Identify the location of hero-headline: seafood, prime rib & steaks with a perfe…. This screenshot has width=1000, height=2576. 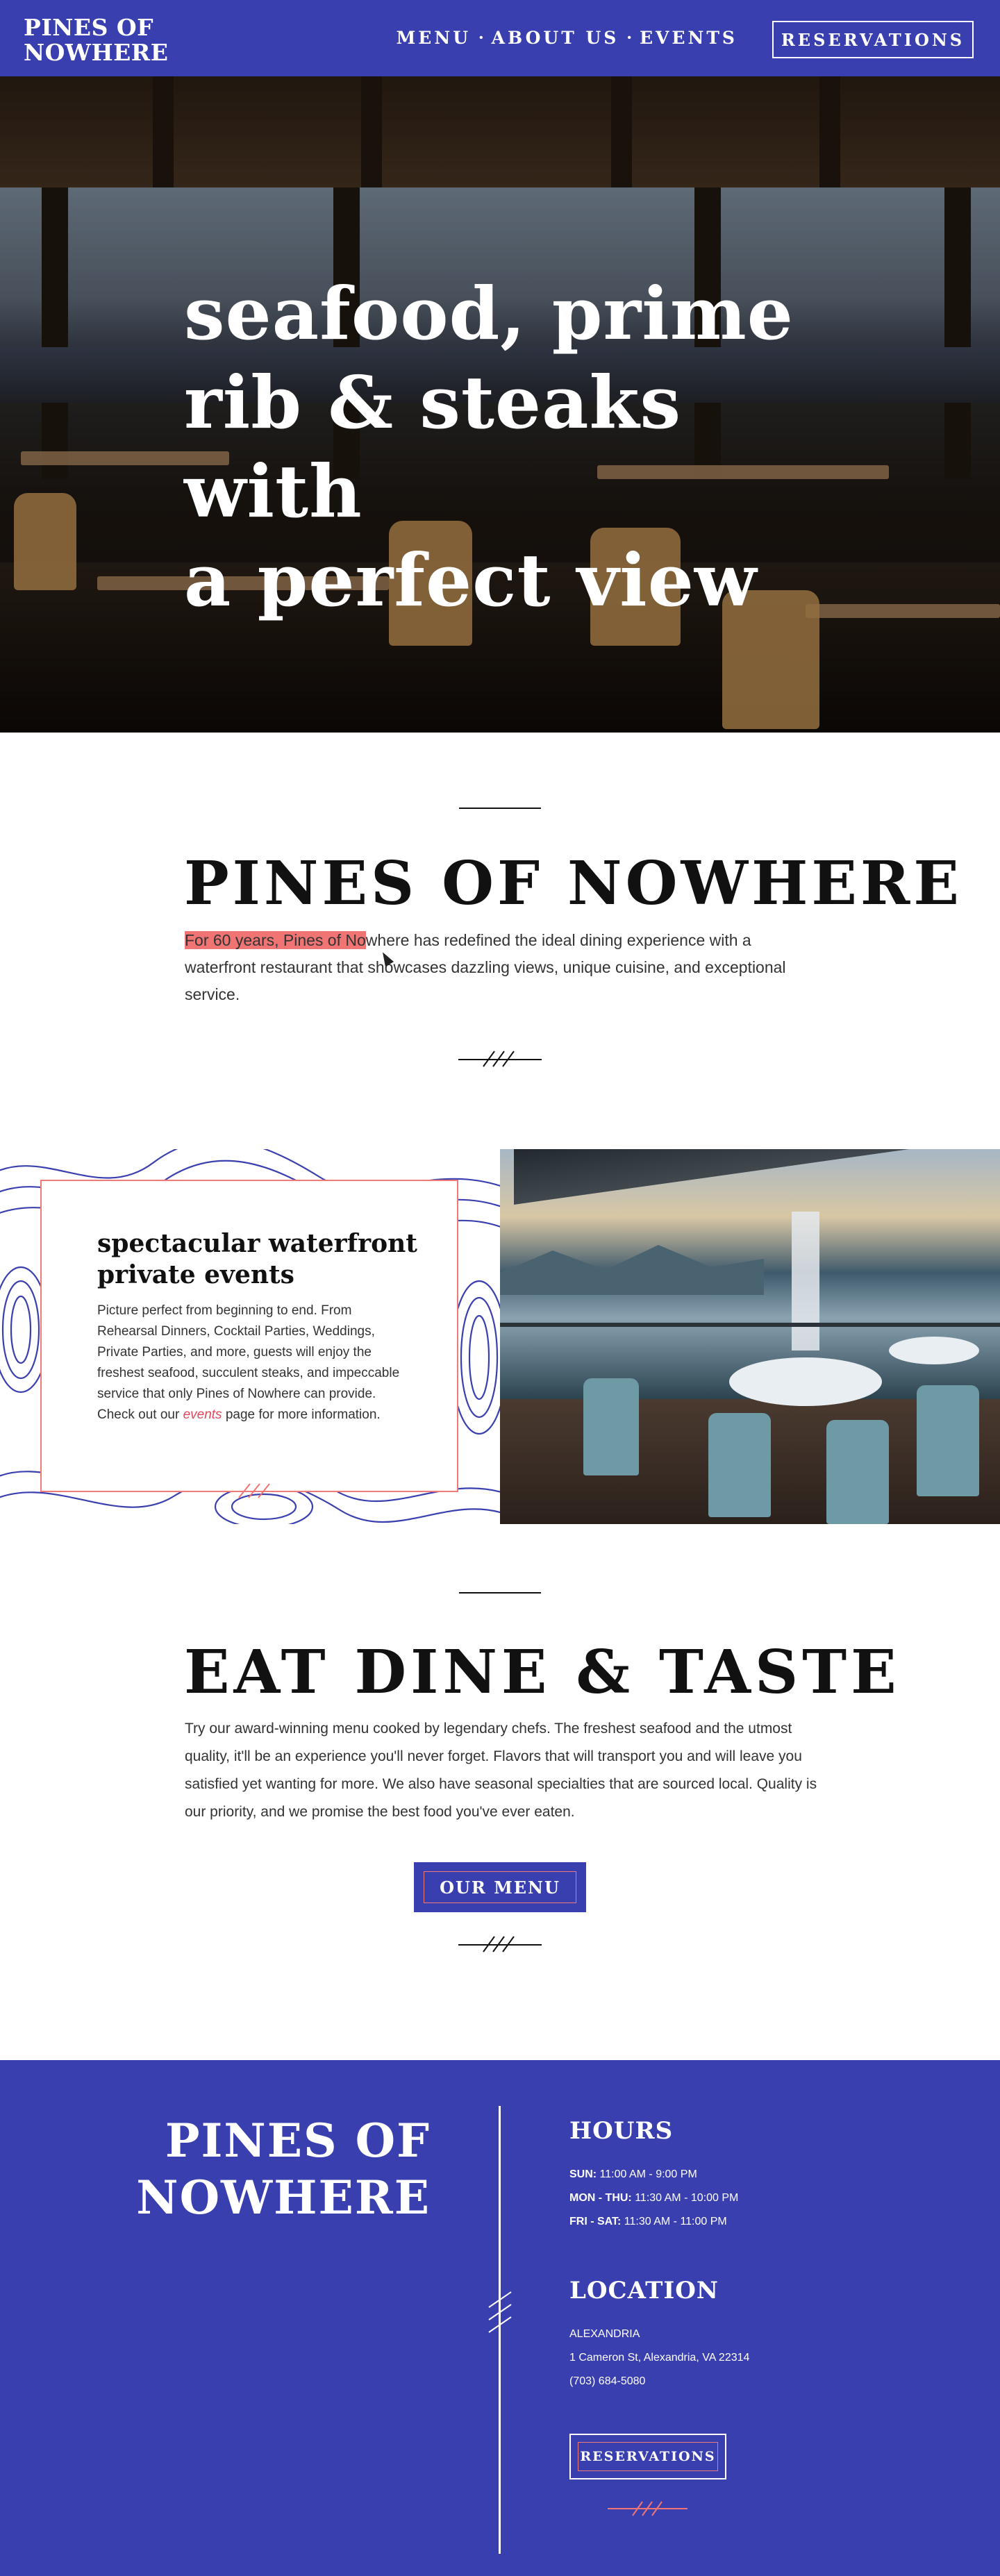
(517, 447).